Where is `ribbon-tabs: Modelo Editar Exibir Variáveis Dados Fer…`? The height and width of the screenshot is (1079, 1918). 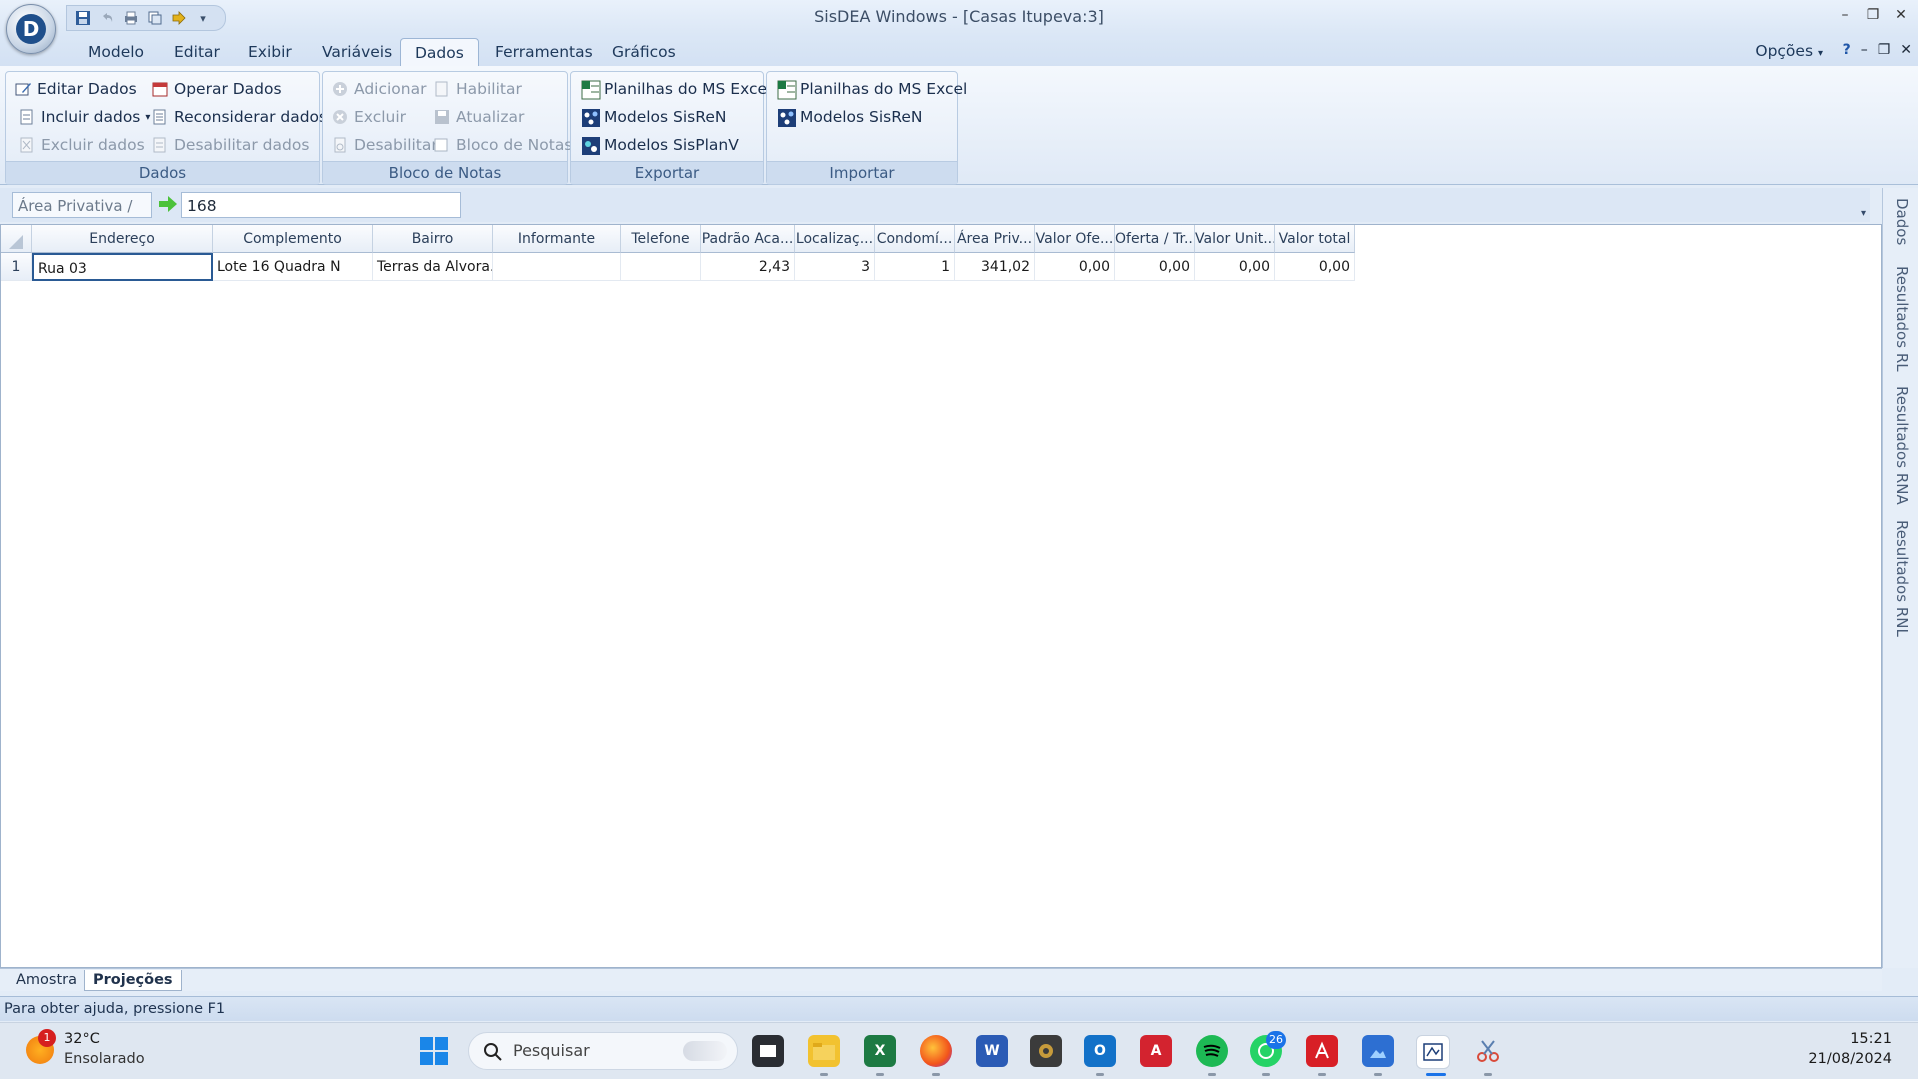 ribbon-tabs: Modelo Editar Exibir Variáveis Dados Fer… is located at coordinates (959, 50).